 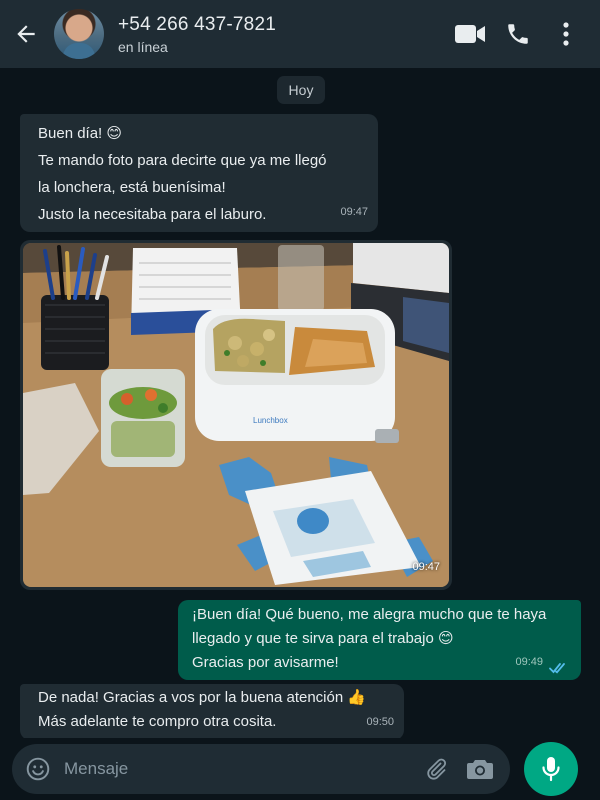 I want to click on microphone-icon, so click(x=551, y=769).